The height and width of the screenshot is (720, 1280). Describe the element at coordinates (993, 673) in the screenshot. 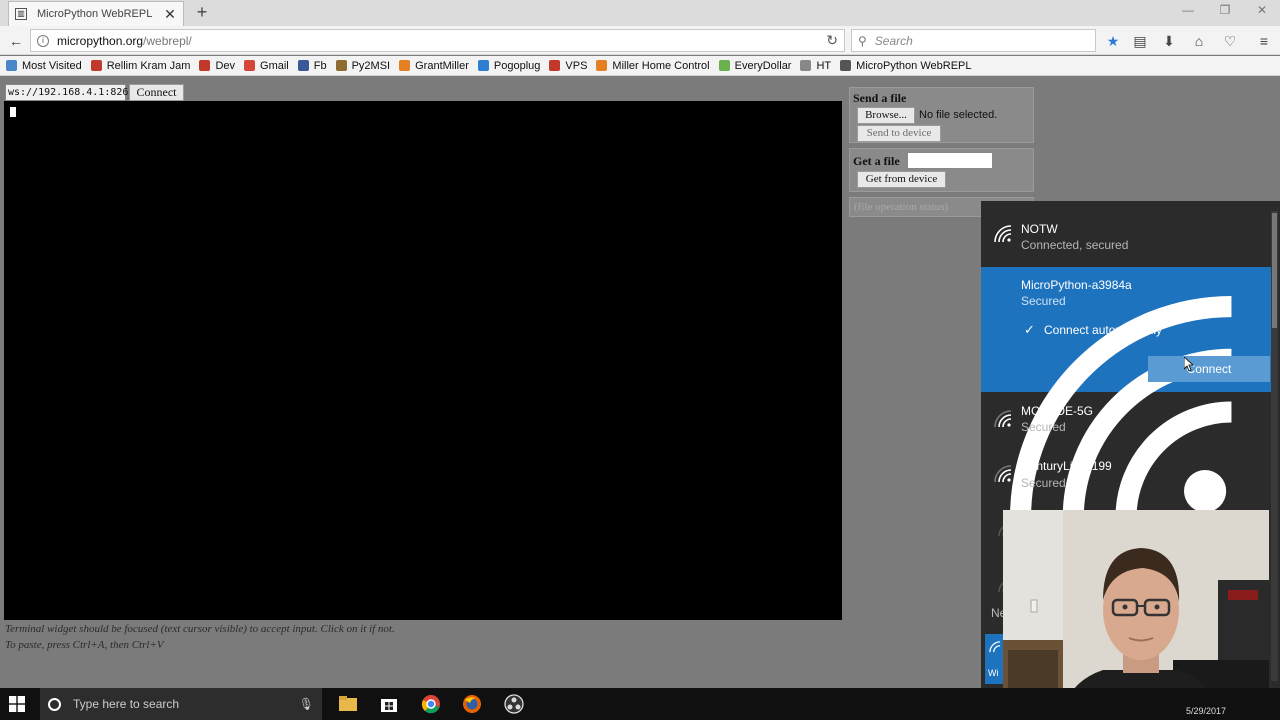

I see `wifi-tile-label: Wi` at that location.